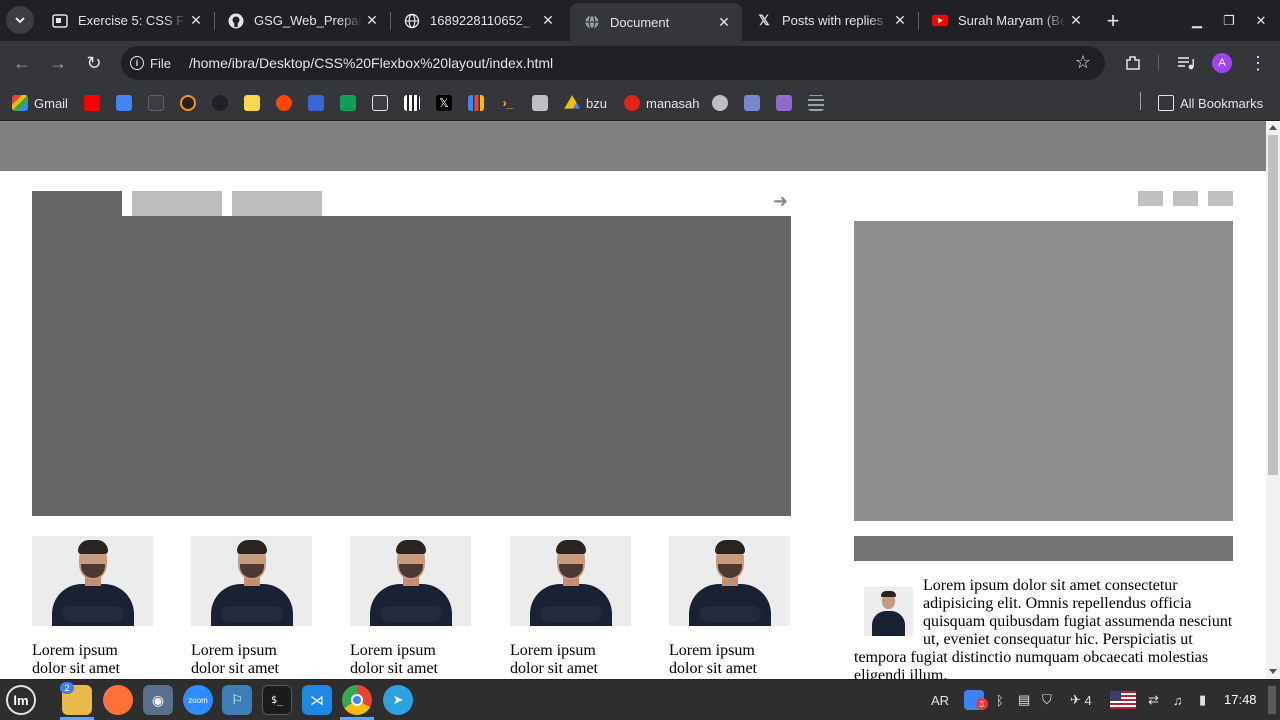  I want to click on media-controls-icon, so click(1186, 63).